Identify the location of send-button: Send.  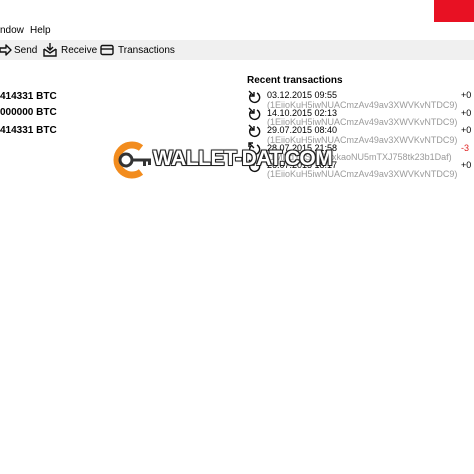
(18, 50).